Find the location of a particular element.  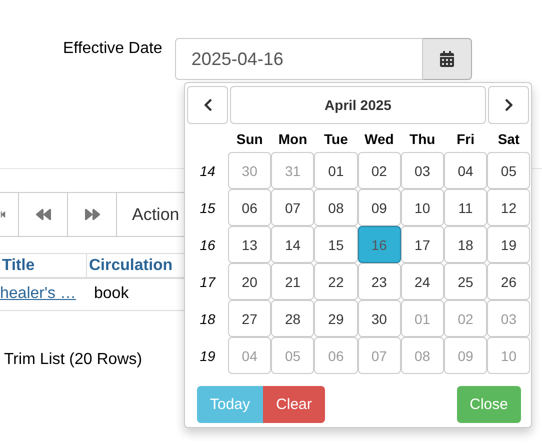

week-number: 17 is located at coordinates (207, 282).